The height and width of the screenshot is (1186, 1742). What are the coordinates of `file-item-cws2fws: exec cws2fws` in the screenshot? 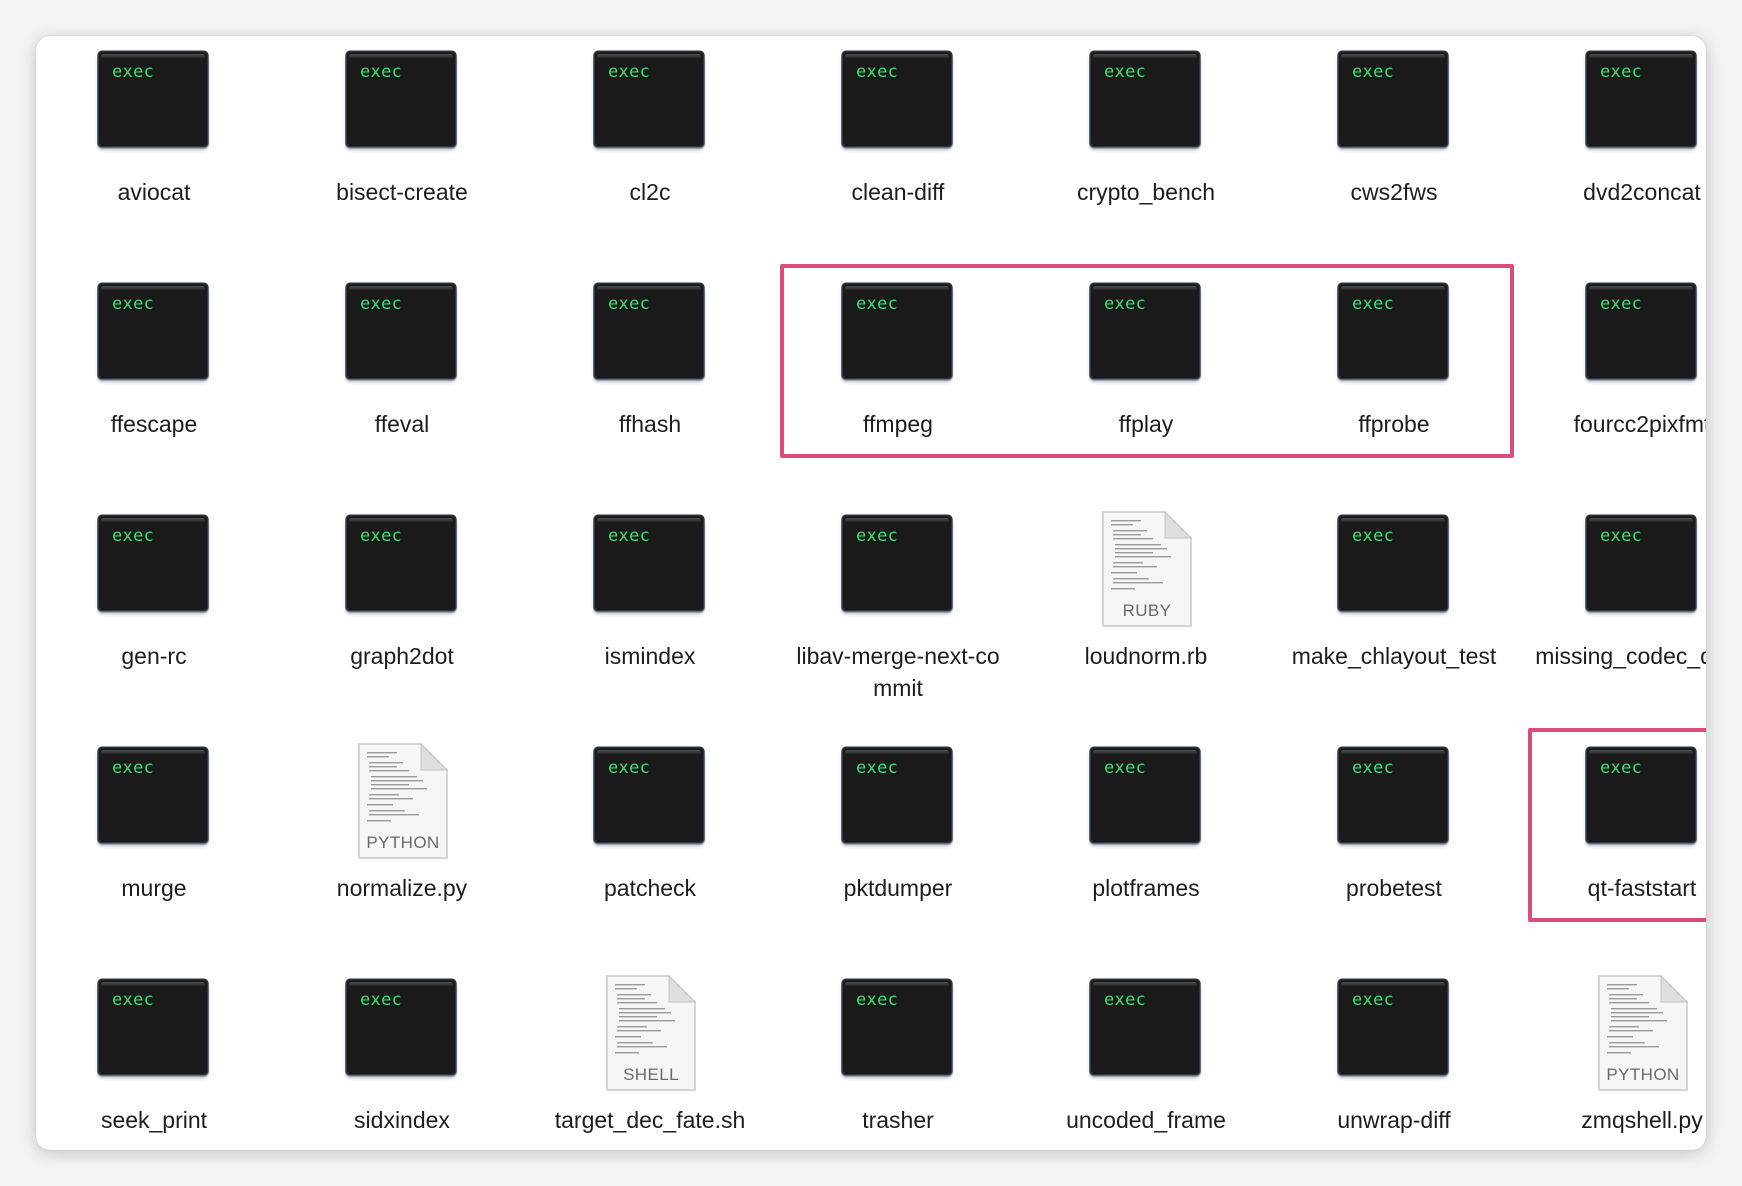 It's located at (1394, 156).